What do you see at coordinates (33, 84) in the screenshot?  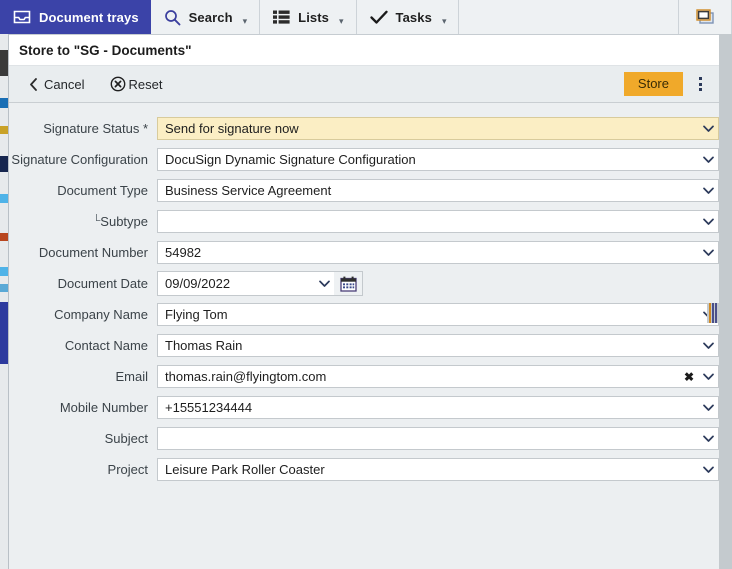 I see `chevron-left-icon` at bounding box center [33, 84].